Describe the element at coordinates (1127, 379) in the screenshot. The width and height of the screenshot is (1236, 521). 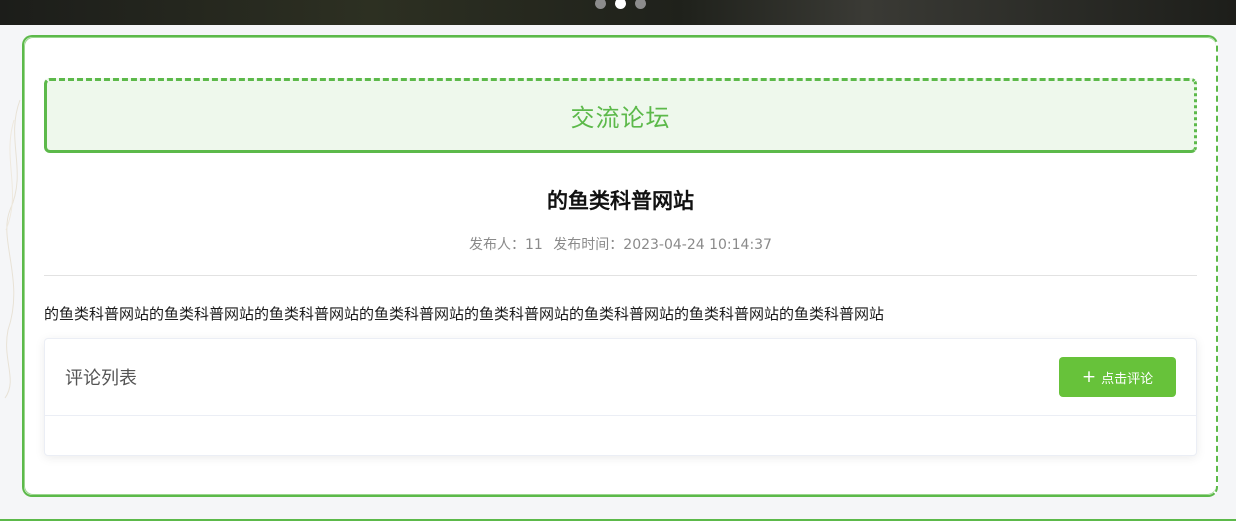
I see `add-comment-label: 点击评论` at that location.